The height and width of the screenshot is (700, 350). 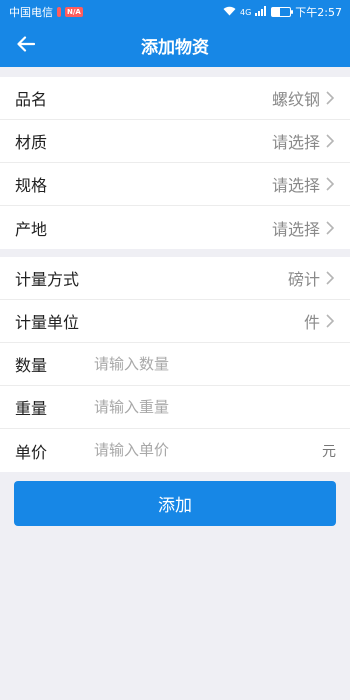 I want to click on carrier-label: 中国电信, so click(x=31, y=12).